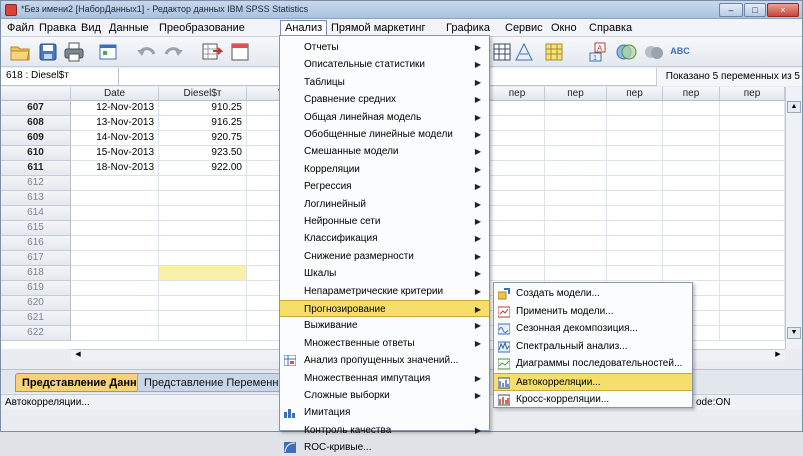 Image resolution: width=803 pixels, height=456 pixels. Describe the element at coordinates (36, 288) in the screenshot. I see `row-header: 619` at that location.